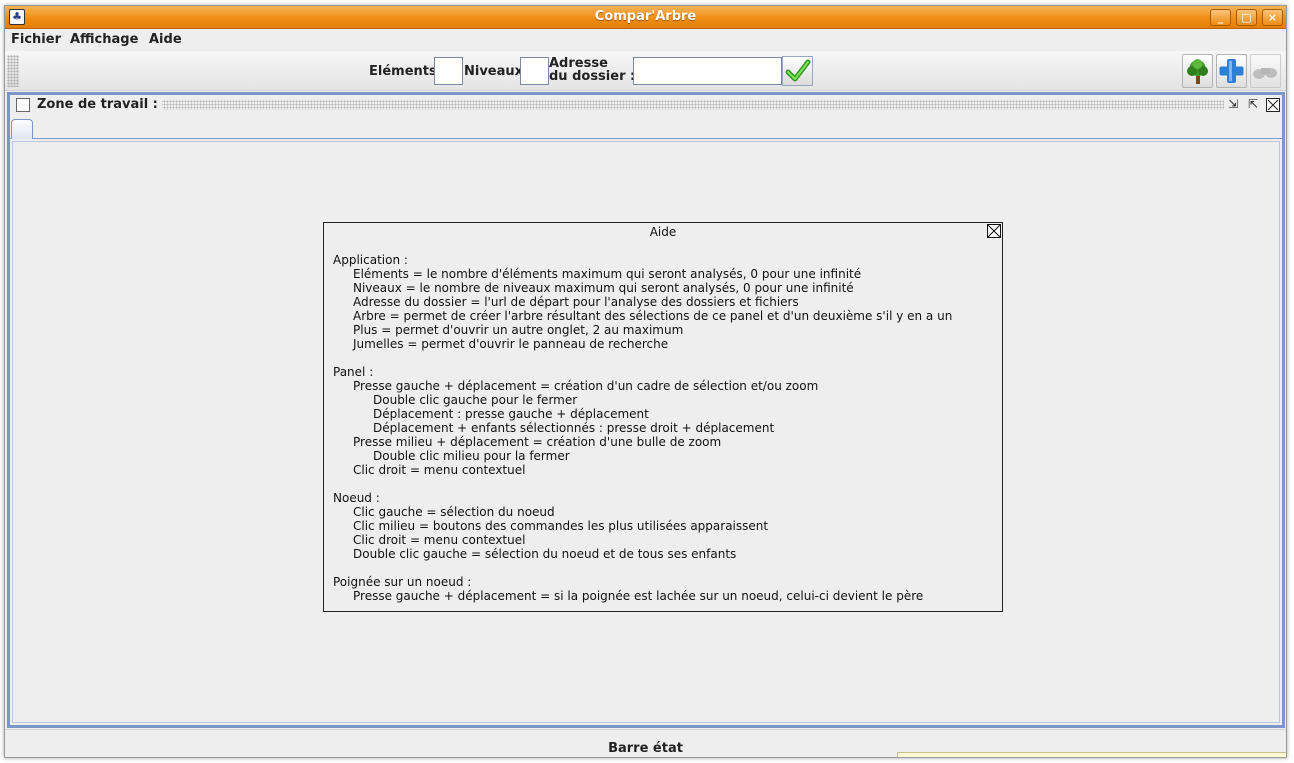  I want to click on menu-aide: Aide, so click(165, 39).